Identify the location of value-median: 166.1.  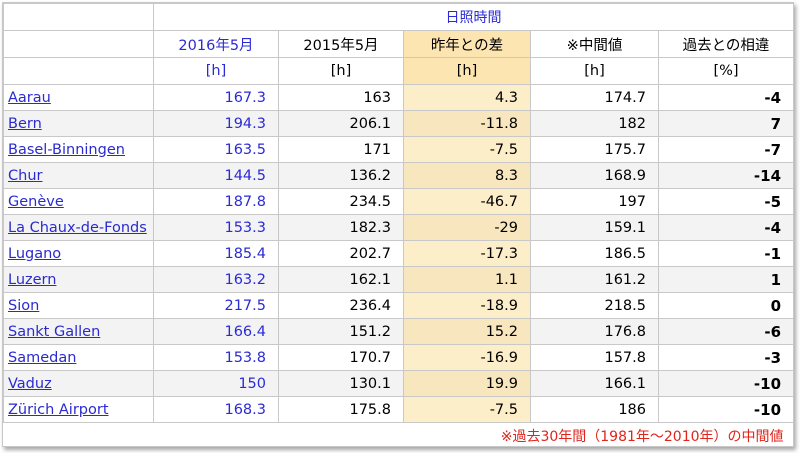
(594, 383).